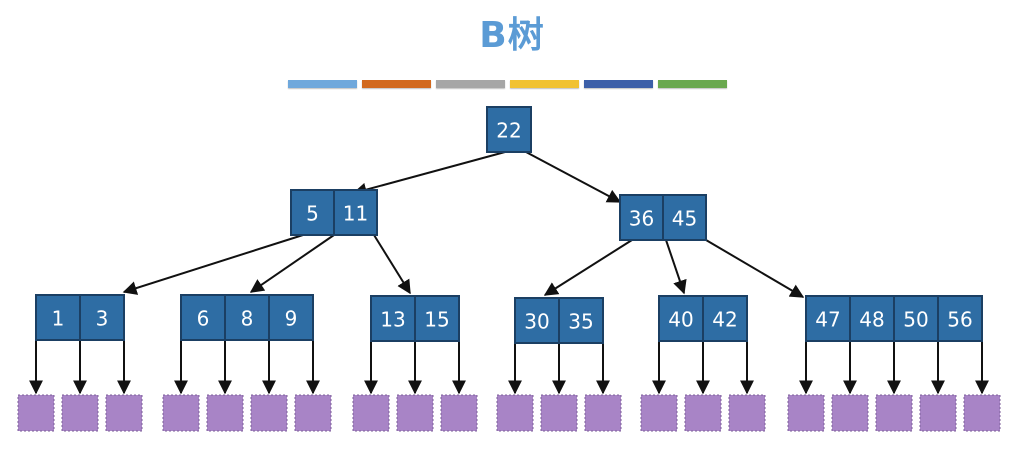 This screenshot has width=1024, height=457. I want to click on bottom-node: 40 42, so click(703, 318).